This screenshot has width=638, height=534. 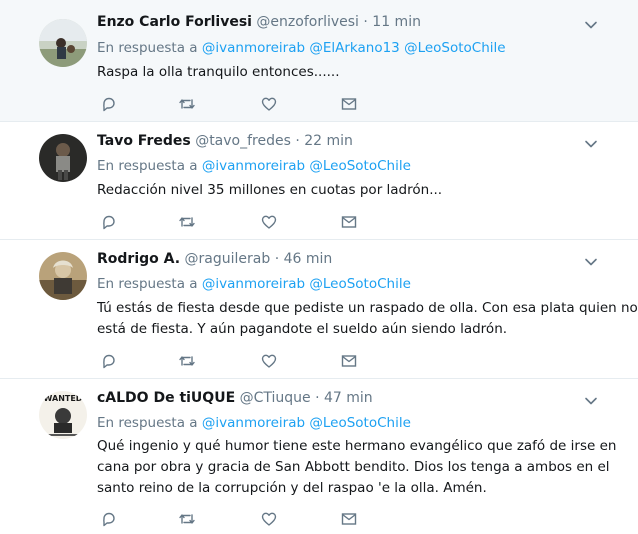 What do you see at coordinates (138, 259) in the screenshot?
I see `display-name: Rodrigo A.` at bounding box center [138, 259].